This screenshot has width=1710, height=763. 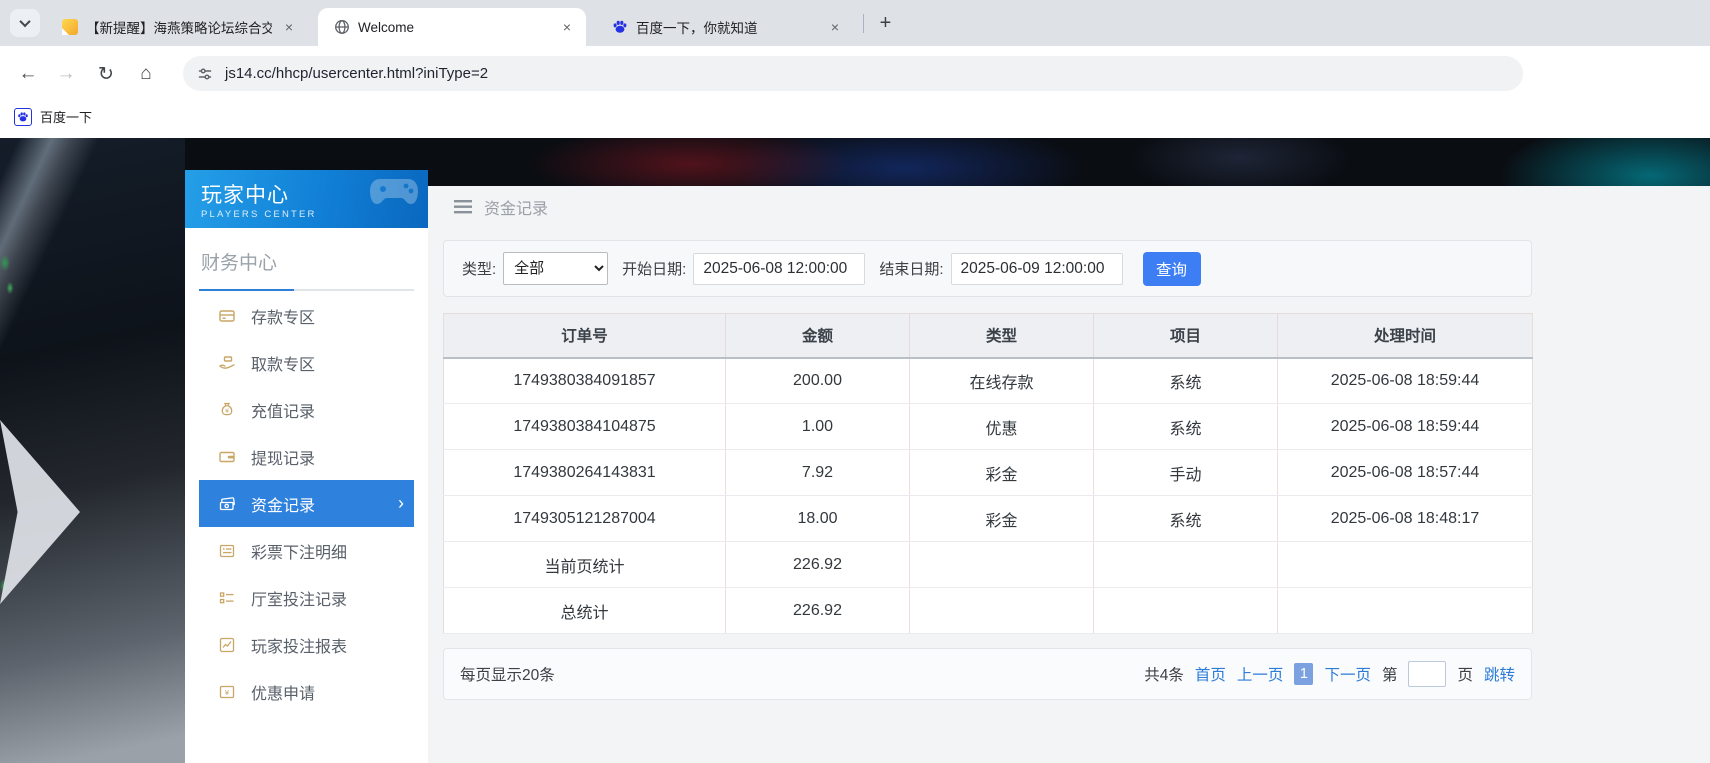 I want to click on end-date-input, so click(x=1036, y=268).